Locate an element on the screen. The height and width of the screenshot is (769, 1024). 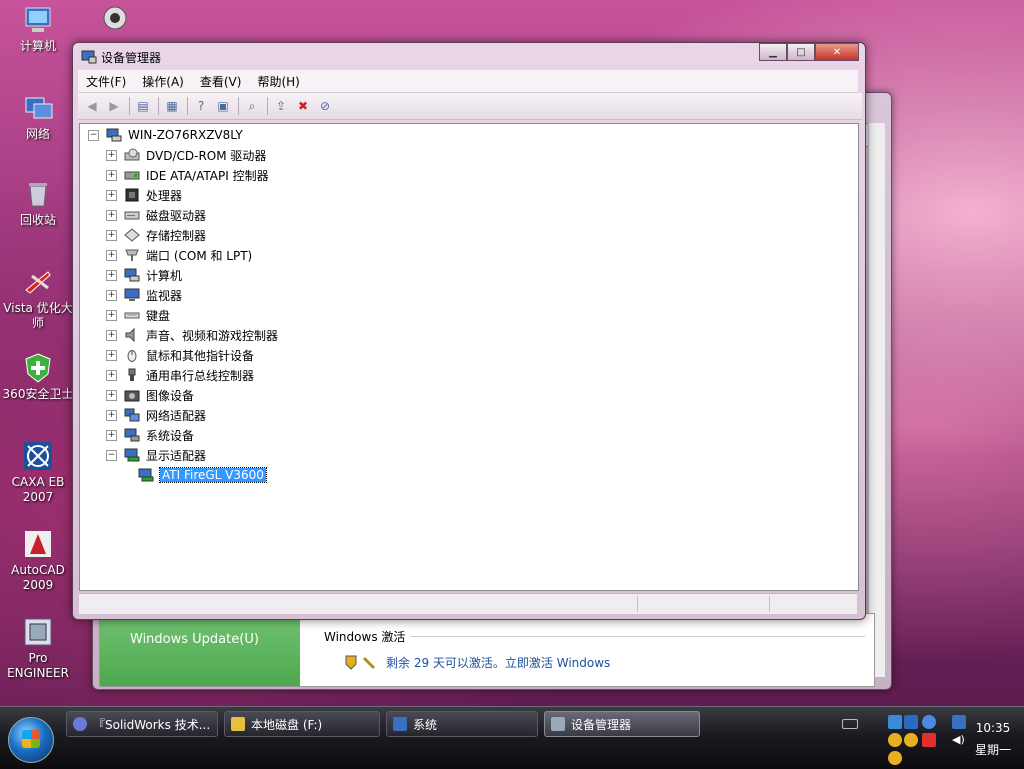
tree-category-label: 处理器 is located at coordinates (164, 195).